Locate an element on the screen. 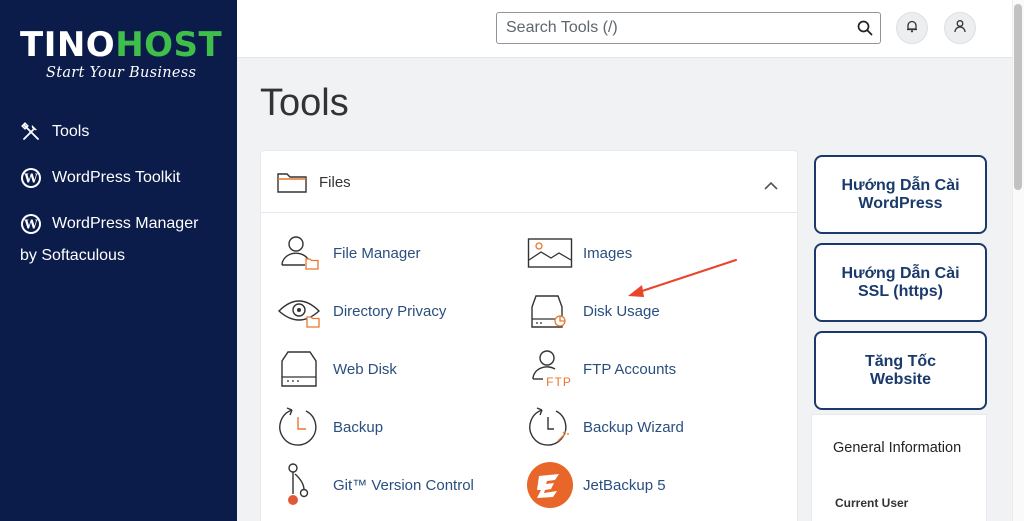 This screenshot has width=1024, height=521. backup-icon is located at coordinates (300, 427).